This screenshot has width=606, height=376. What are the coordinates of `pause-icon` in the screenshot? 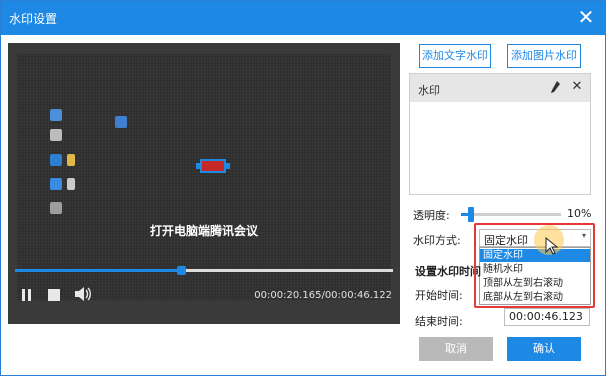 It's located at (27, 295).